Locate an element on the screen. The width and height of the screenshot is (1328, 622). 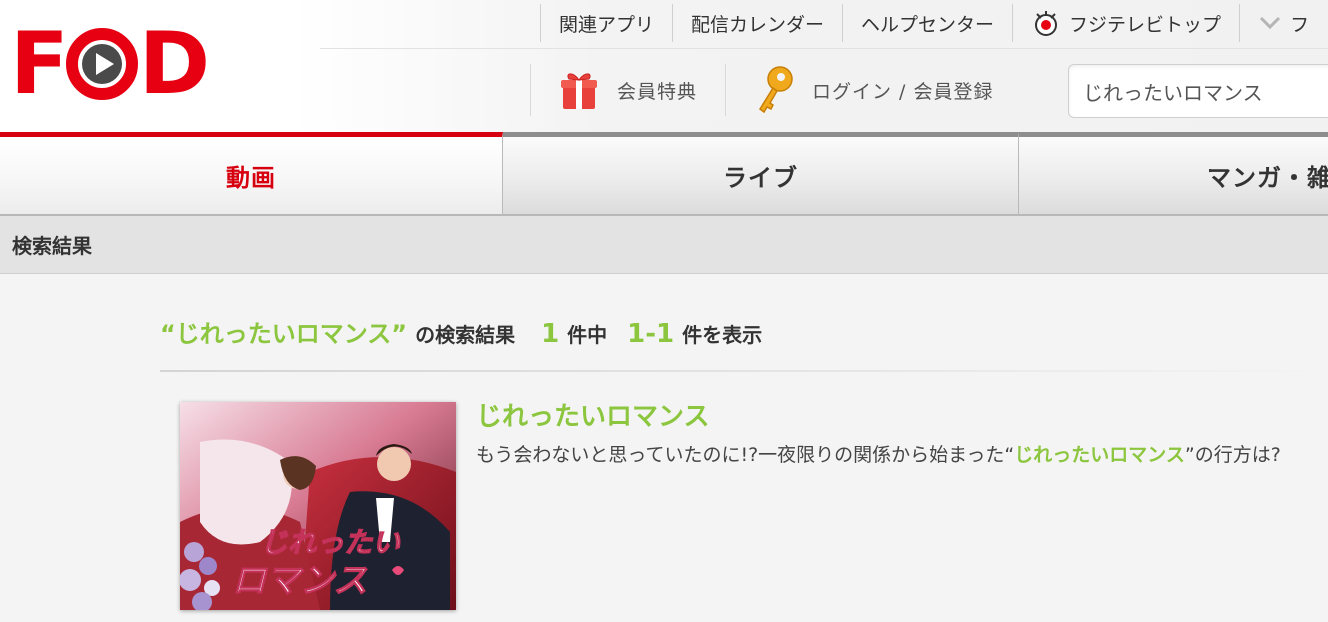
fujitv-top-label: フジテレビトップ is located at coordinates (1145, 24).